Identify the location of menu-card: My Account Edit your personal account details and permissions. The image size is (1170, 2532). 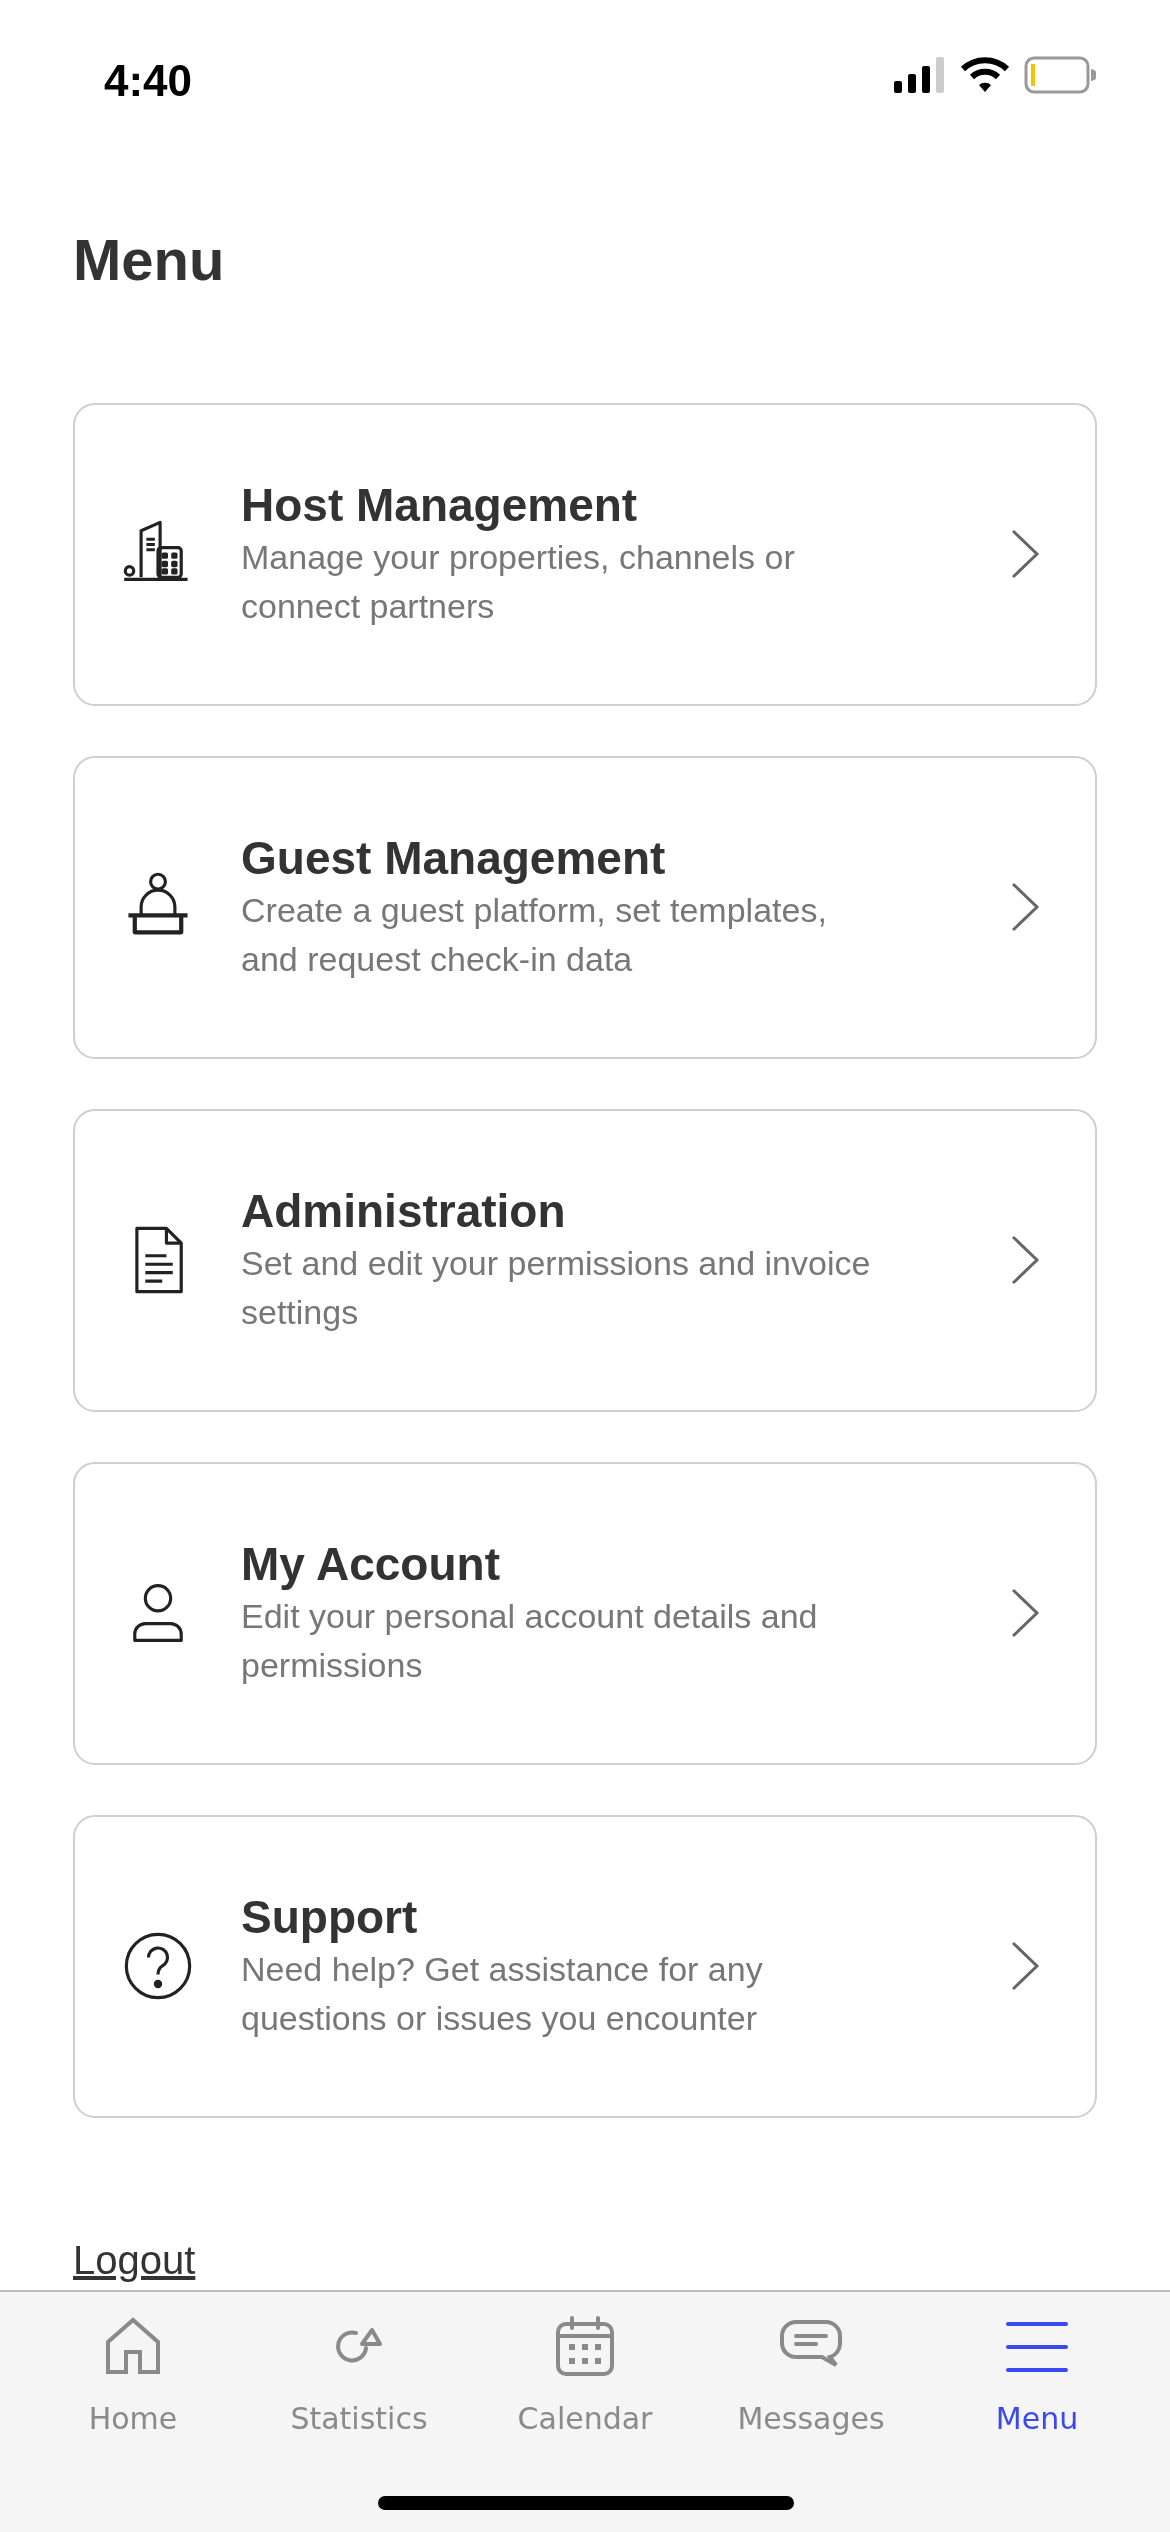
(585, 1613).